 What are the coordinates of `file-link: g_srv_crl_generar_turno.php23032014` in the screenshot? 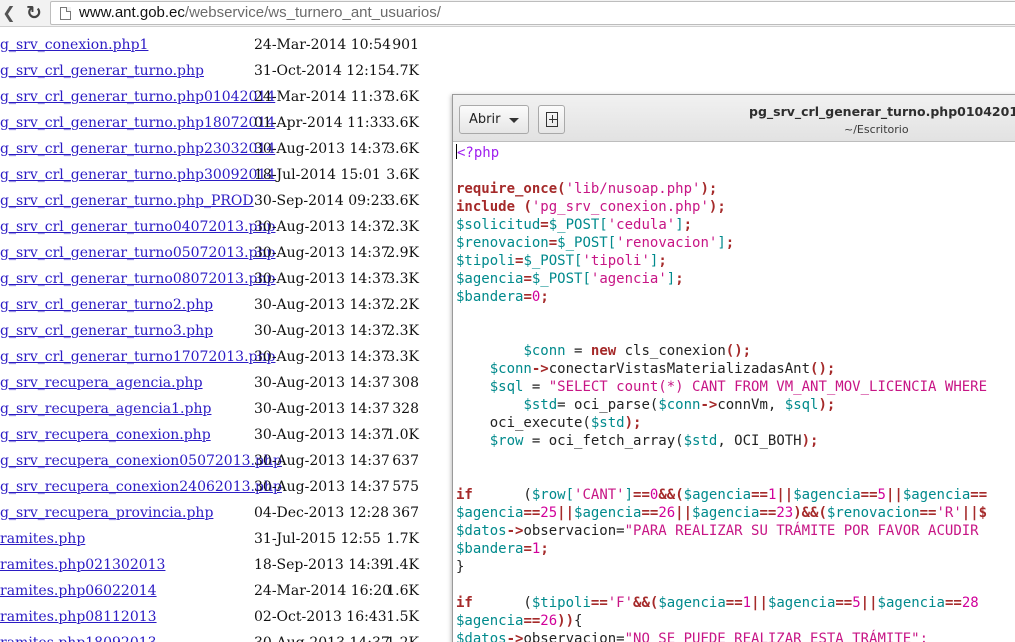 It's located at (137, 149).